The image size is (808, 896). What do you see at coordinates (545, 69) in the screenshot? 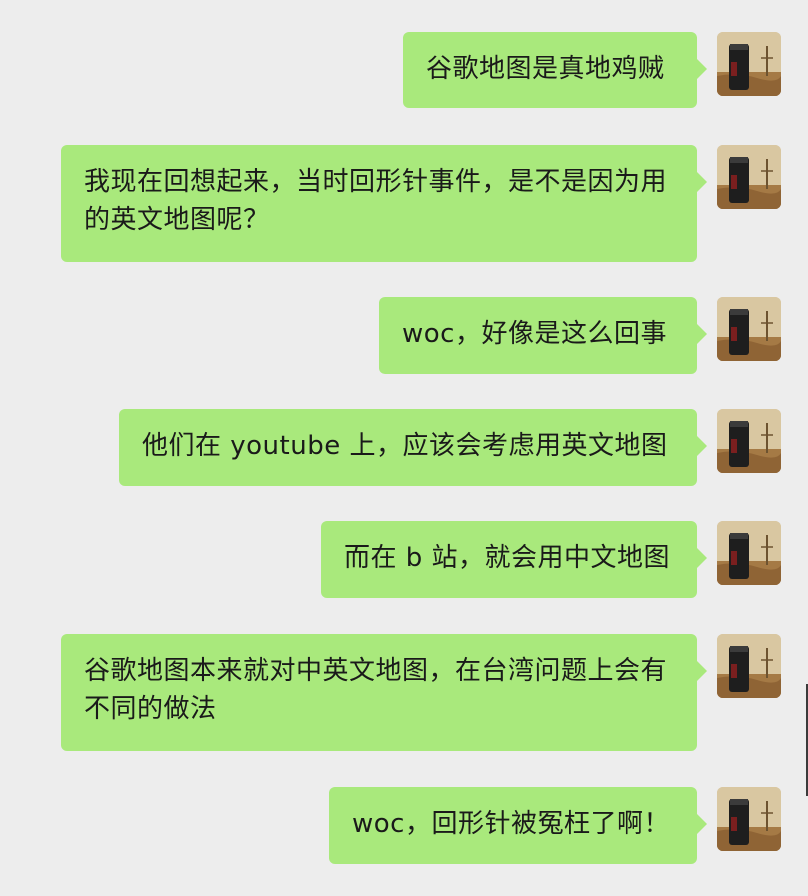
I see `message-text: 谷歌地图是真地鸡贼` at bounding box center [545, 69].